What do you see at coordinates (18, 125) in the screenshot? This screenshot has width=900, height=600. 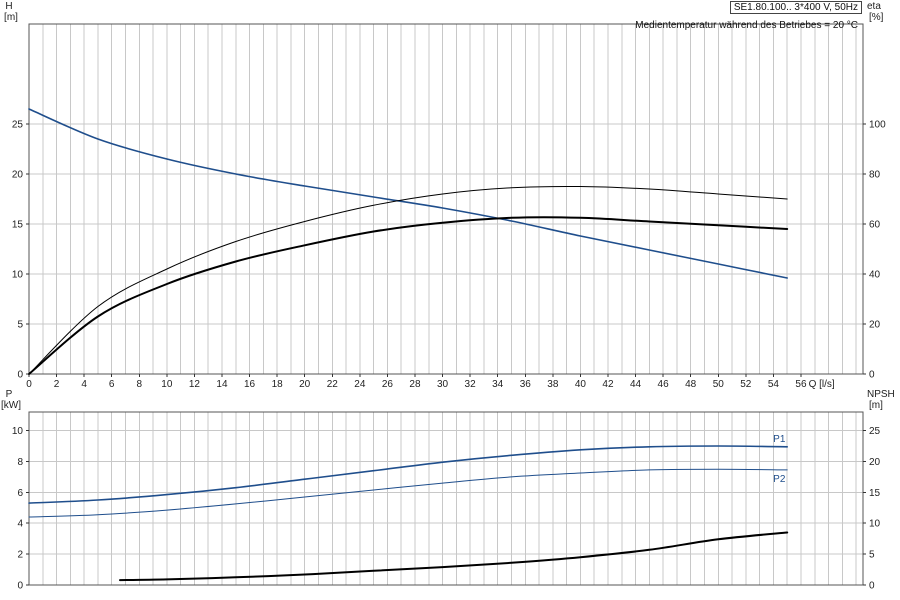 I see `head-left-tick-label: 25` at bounding box center [18, 125].